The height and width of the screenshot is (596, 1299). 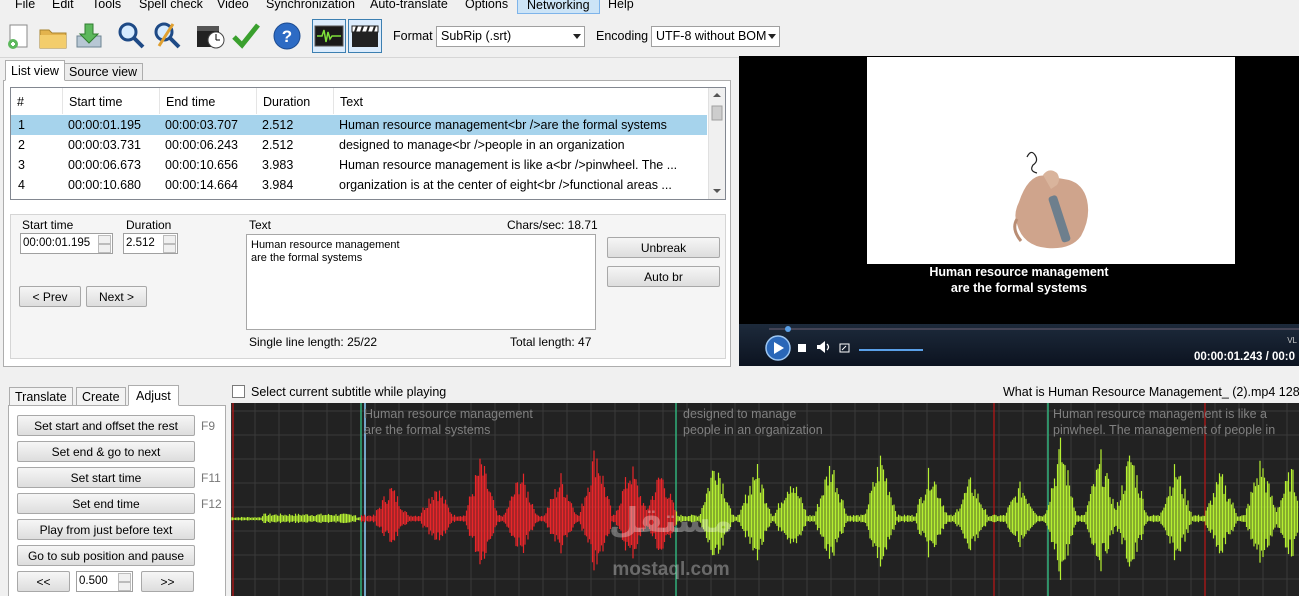 What do you see at coordinates (448, 414) in the screenshot?
I see `waveform-sub-1-line-1: Human resource management` at bounding box center [448, 414].